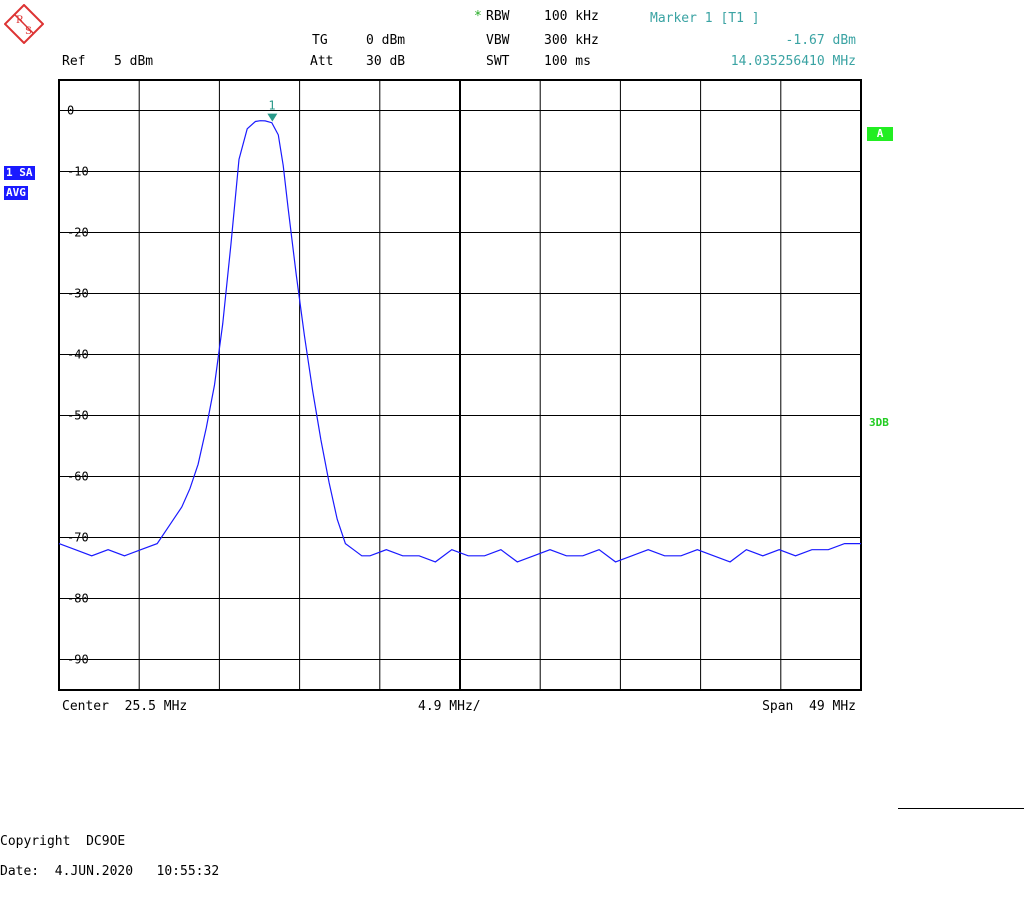 The width and height of the screenshot is (1024, 902). I want to click on y-tick-label: -80, so click(78, 599).